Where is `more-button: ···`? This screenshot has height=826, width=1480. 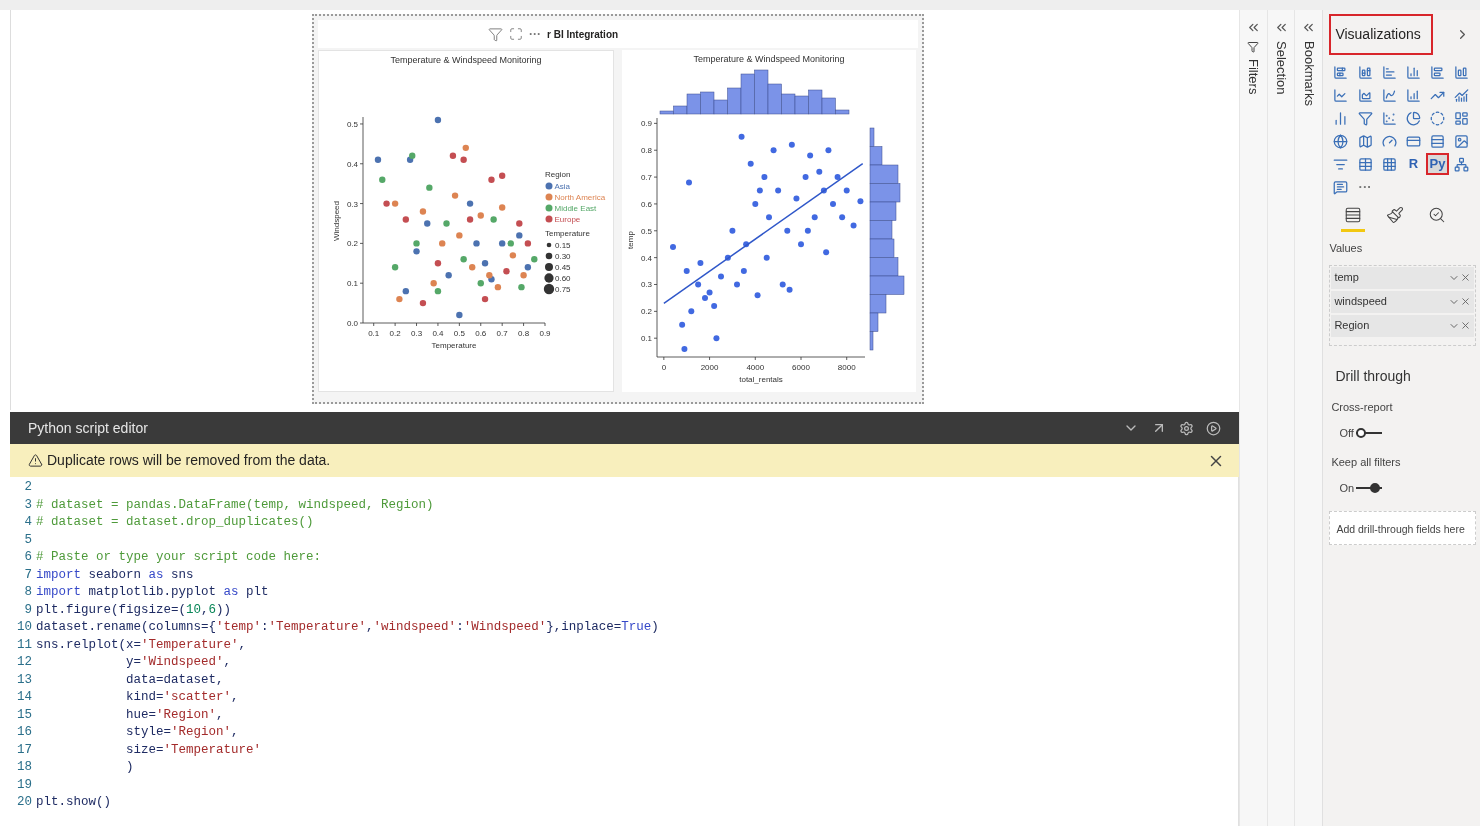
more-button: ··· is located at coordinates (1365, 187).